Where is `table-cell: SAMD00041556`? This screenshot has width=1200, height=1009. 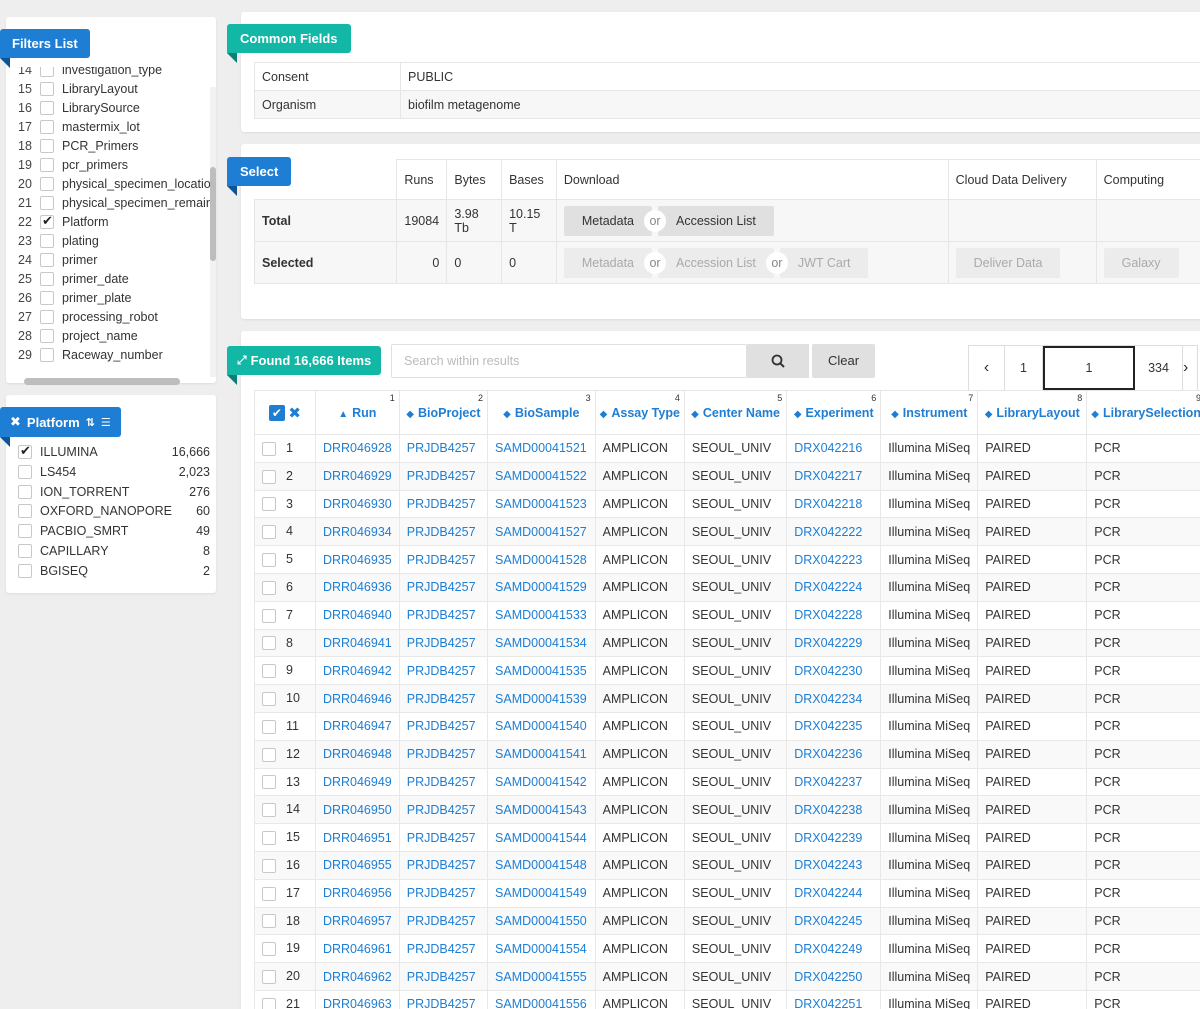
table-cell: SAMD00041556 is located at coordinates (541, 999).